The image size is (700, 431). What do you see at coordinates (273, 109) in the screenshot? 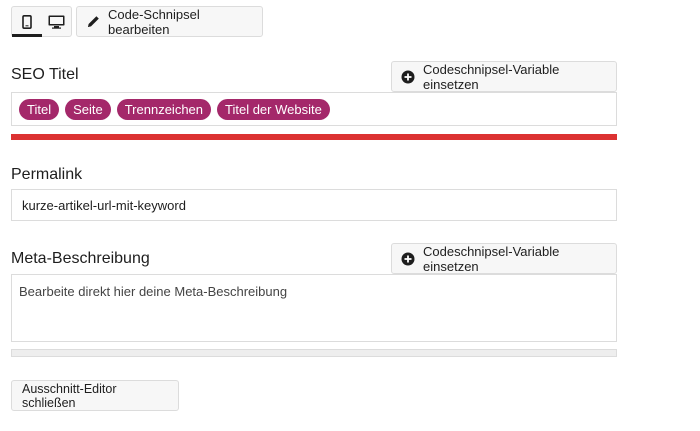
I see `snippet-variable-token: Titel der Website` at bounding box center [273, 109].